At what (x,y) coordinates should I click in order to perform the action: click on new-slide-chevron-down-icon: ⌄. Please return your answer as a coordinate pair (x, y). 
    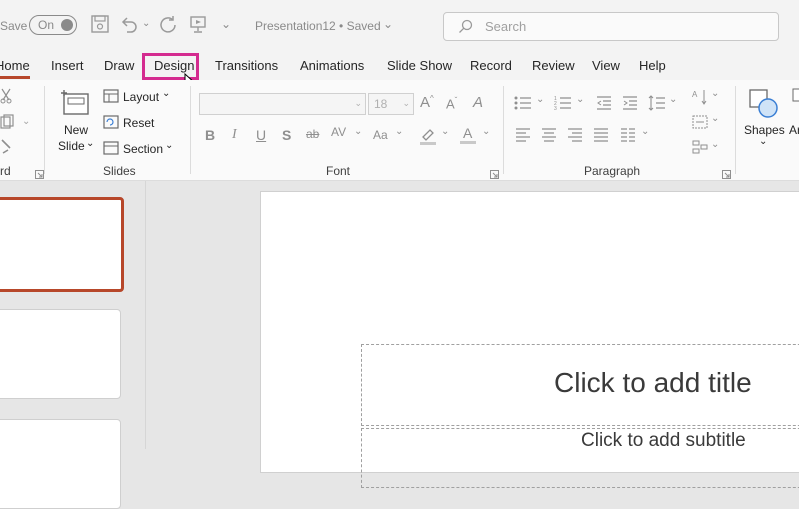
    Looking at the image, I should click on (90, 143).